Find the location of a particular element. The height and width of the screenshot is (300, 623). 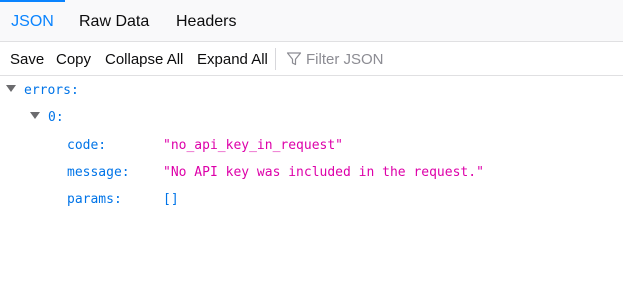

tab-raw-data-label: Raw Data is located at coordinates (114, 21).